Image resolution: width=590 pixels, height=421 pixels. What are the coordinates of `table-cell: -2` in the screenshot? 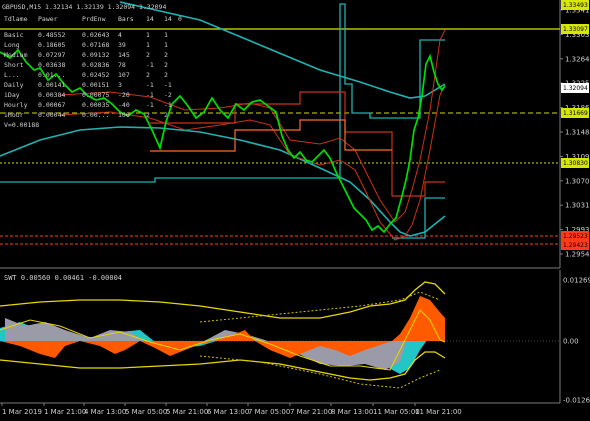 It's located at (168, 95).